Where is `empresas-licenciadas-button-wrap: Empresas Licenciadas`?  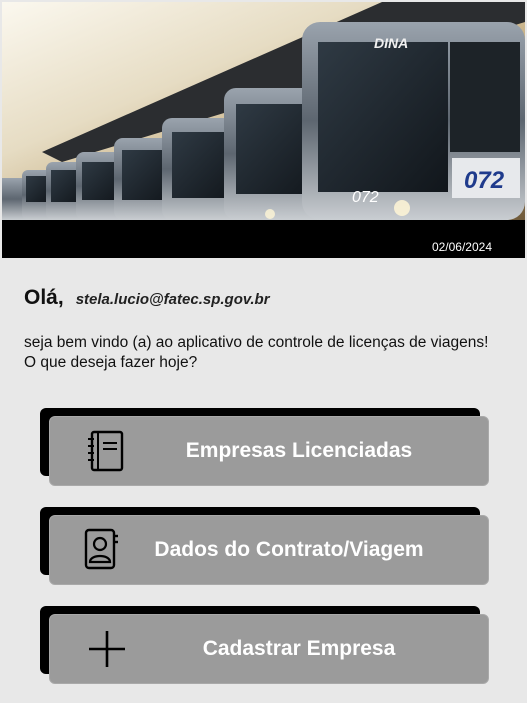
empresas-licenciadas-button-wrap: Empresas Licenciadas is located at coordinates (265, 448).